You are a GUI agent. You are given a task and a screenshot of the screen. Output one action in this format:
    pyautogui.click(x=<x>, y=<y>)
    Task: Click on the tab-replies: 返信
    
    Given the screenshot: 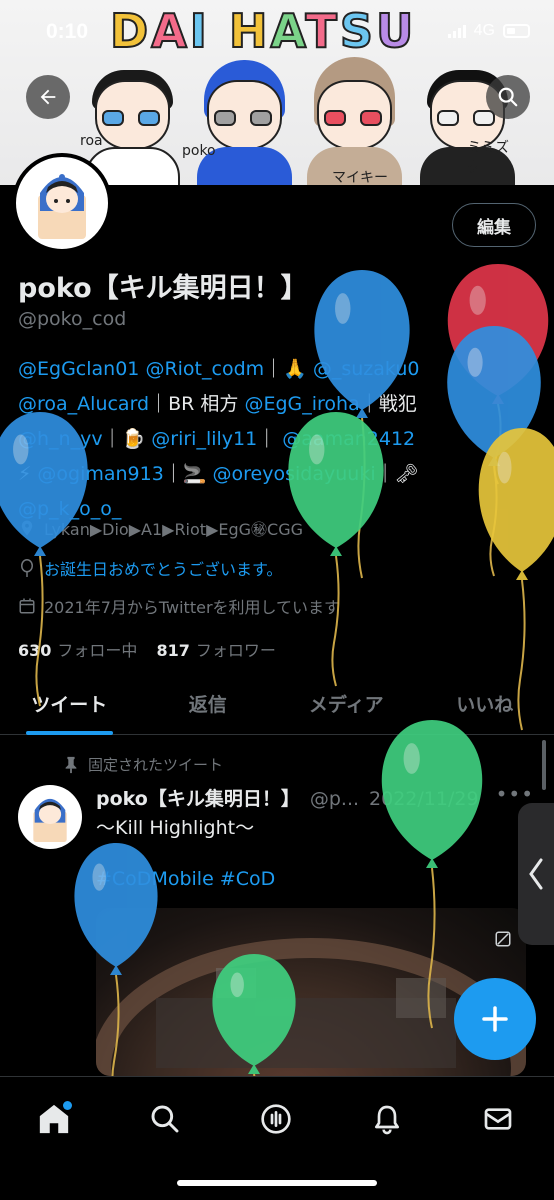 What is the action you would take?
    pyautogui.click(x=208, y=704)
    